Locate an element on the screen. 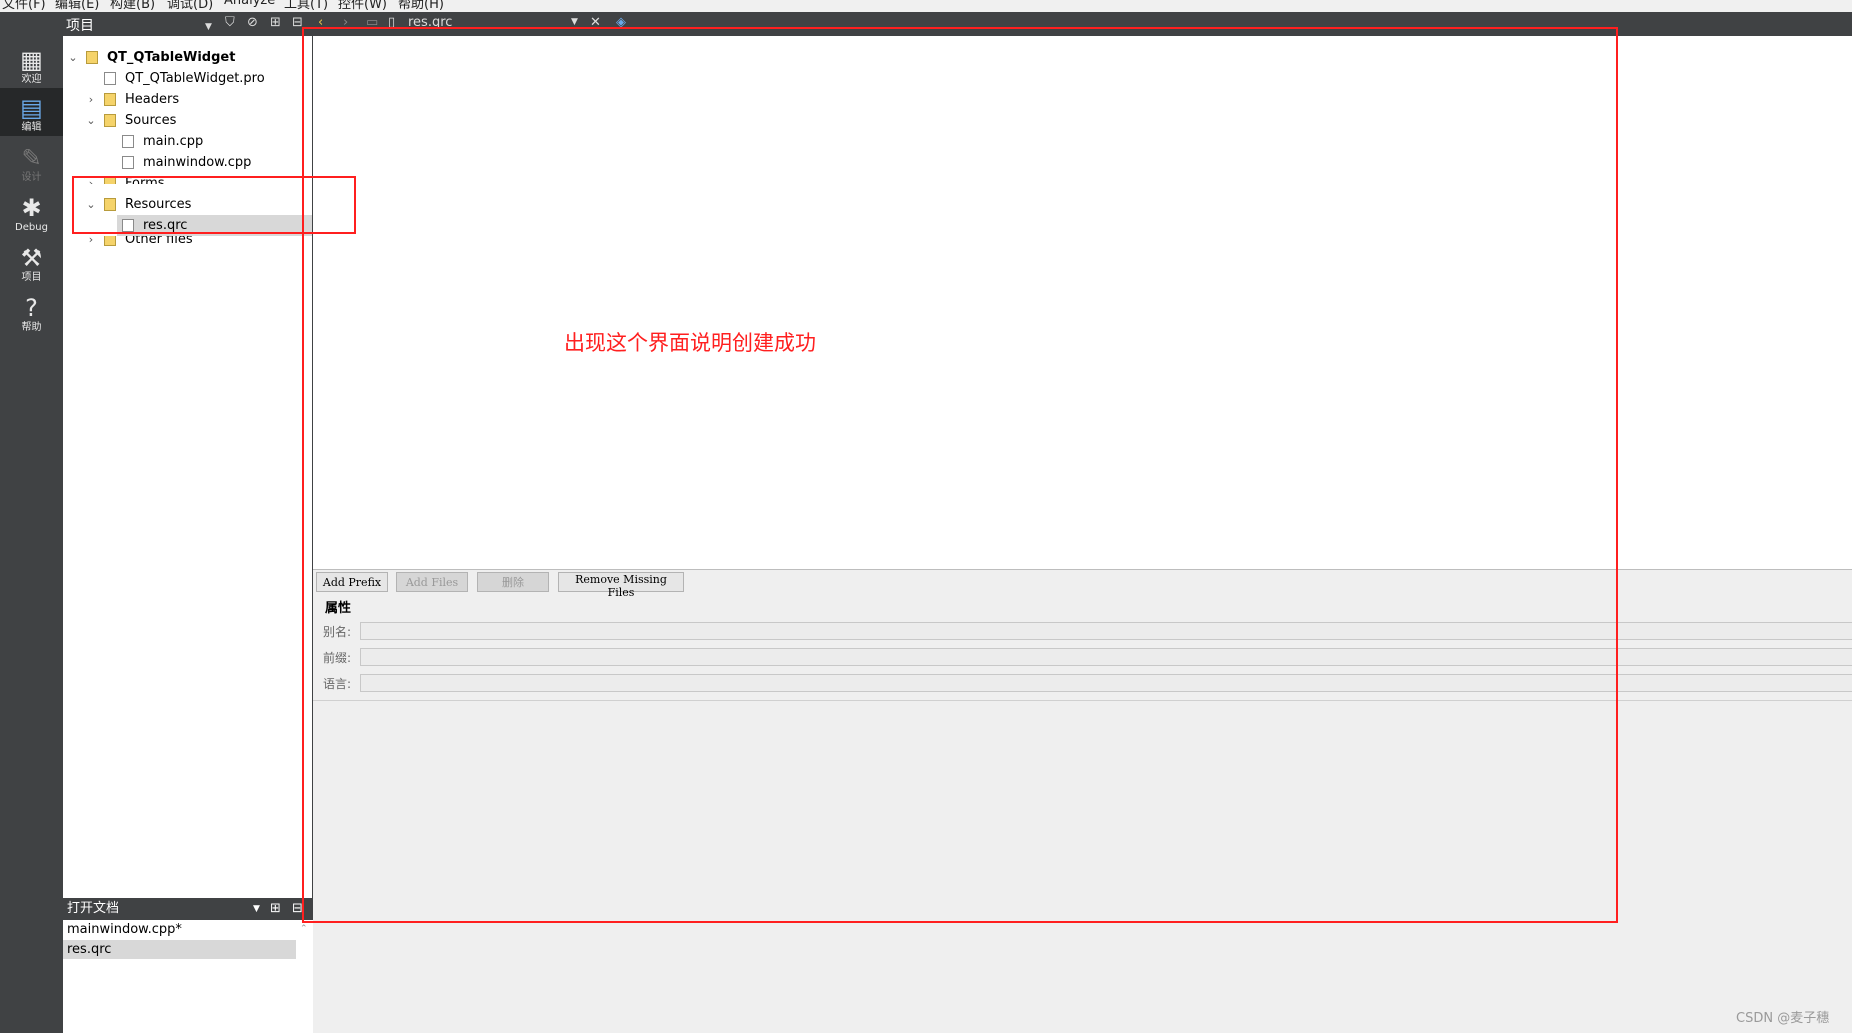 This screenshot has height=1033, width=1852. debug-bug-icon: ✱ is located at coordinates (31, 208).